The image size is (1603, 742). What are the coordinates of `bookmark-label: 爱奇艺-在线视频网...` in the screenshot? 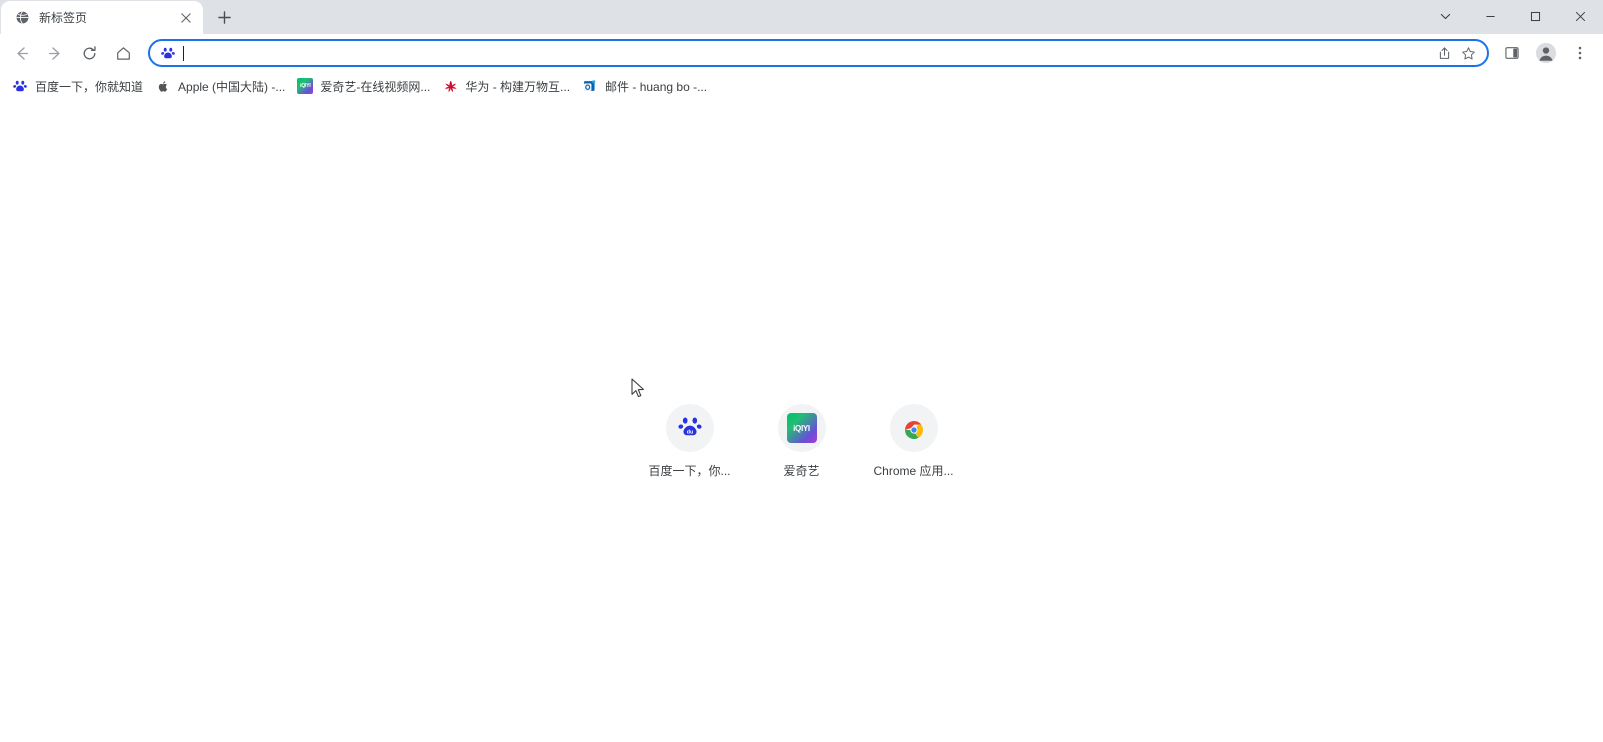 It's located at (375, 86).